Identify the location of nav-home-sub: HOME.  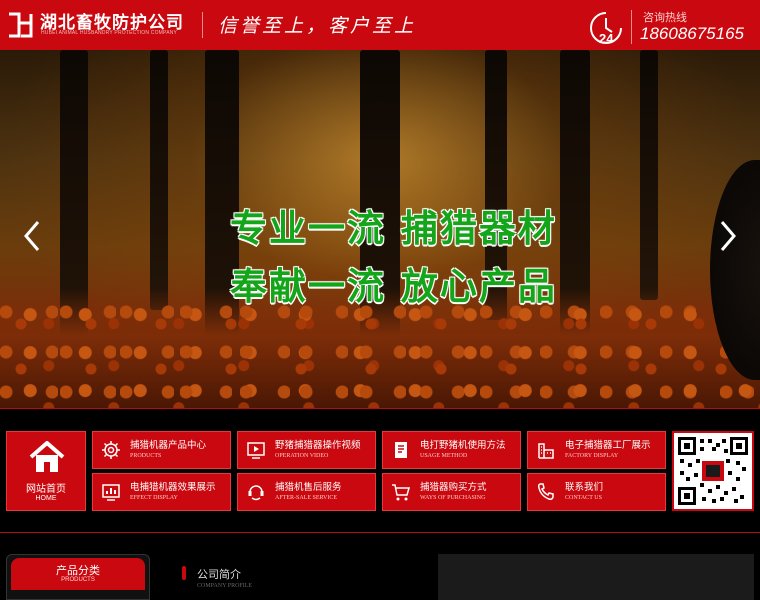
(46, 498).